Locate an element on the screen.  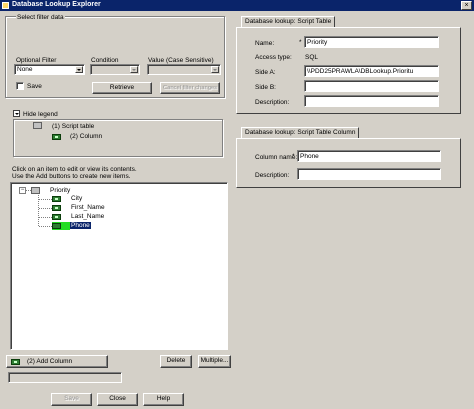
column-name-field: Phone is located at coordinates (369, 156).